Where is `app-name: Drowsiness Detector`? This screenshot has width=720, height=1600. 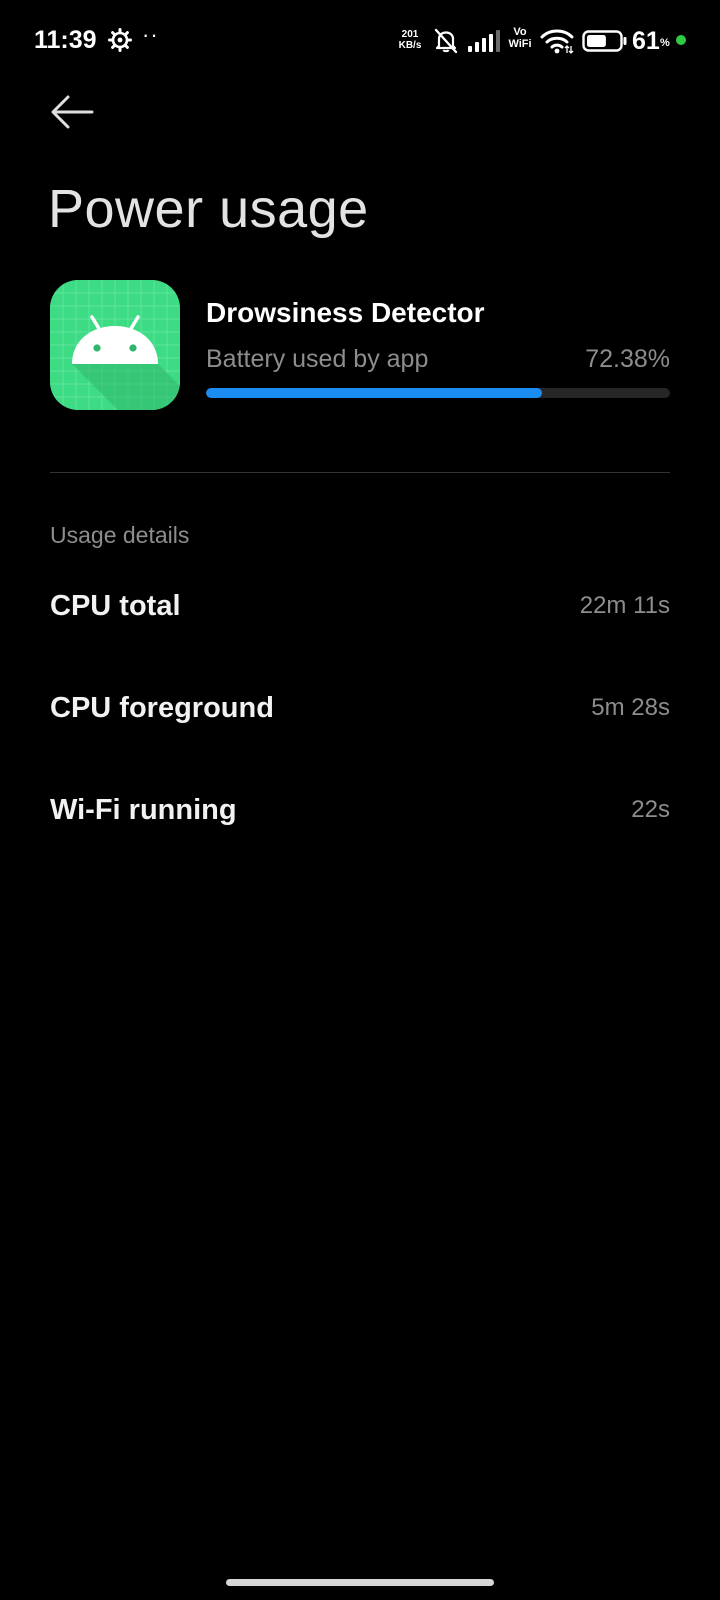
app-name: Drowsiness Detector is located at coordinates (345, 312).